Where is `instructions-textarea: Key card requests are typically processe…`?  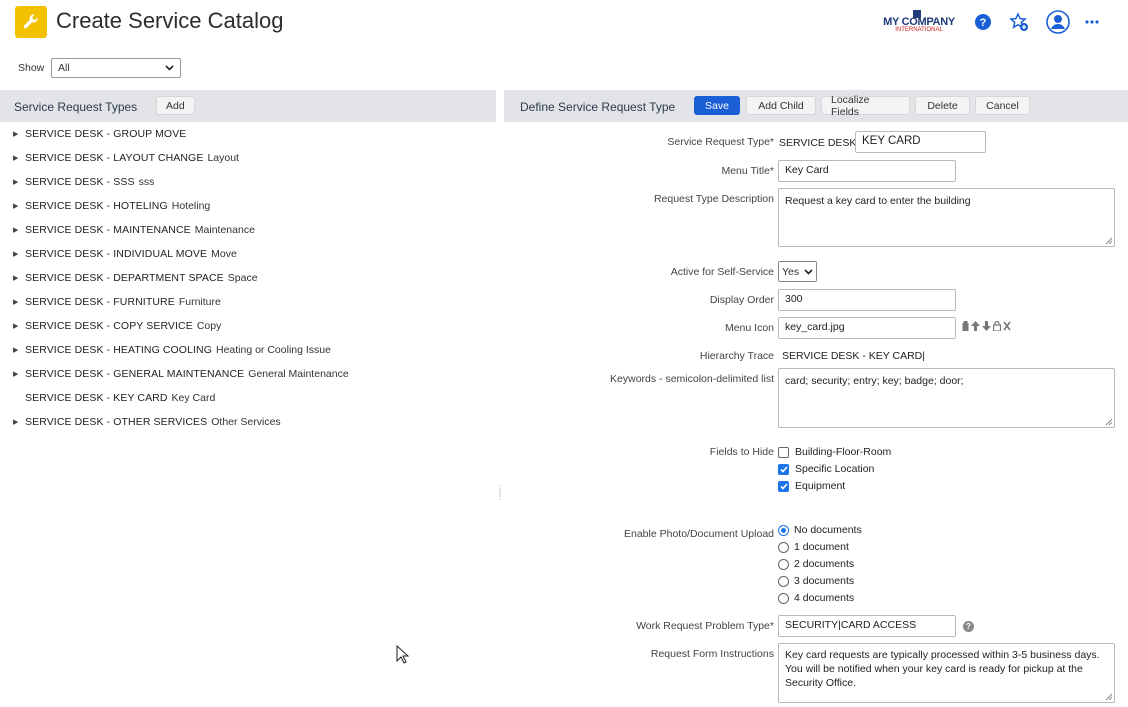
instructions-textarea: Key card requests are typically processe… is located at coordinates (946, 673).